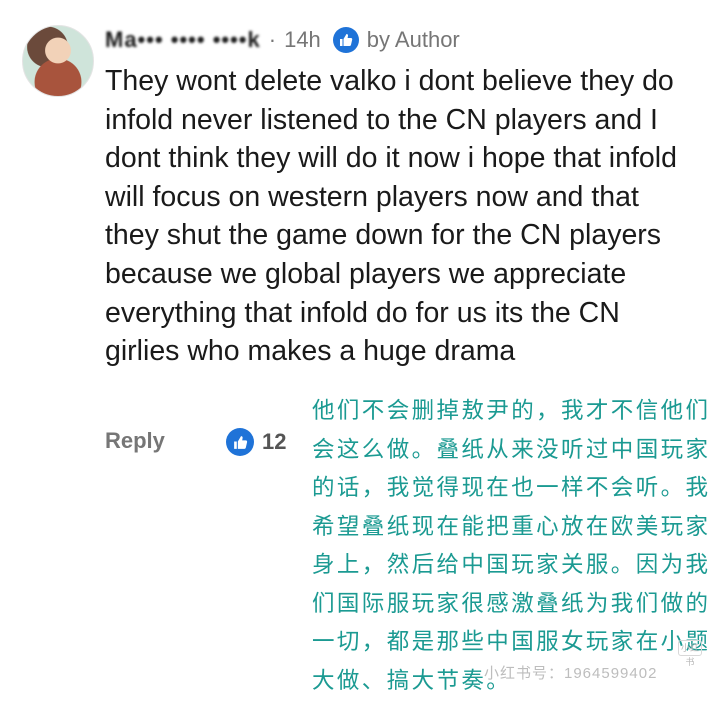  I want to click on thumbs-up-icon, so click(345, 40).